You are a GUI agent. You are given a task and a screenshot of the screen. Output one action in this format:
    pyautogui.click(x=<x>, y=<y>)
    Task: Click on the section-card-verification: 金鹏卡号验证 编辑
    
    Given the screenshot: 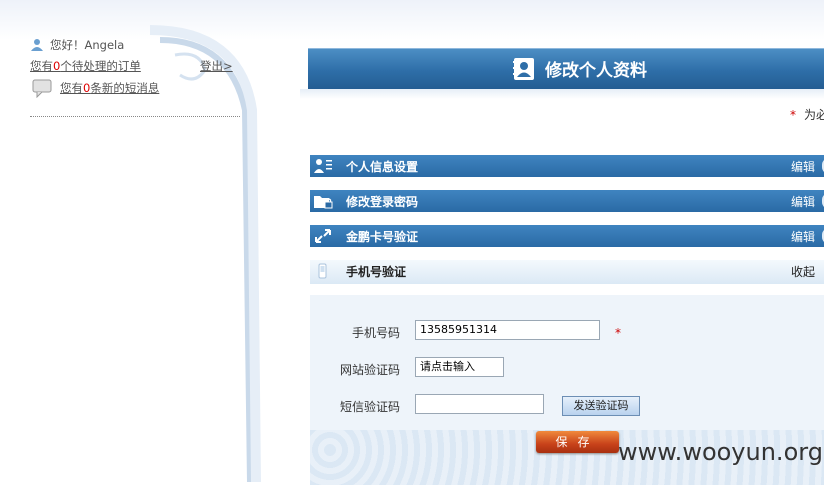 What is the action you would take?
    pyautogui.click(x=567, y=236)
    